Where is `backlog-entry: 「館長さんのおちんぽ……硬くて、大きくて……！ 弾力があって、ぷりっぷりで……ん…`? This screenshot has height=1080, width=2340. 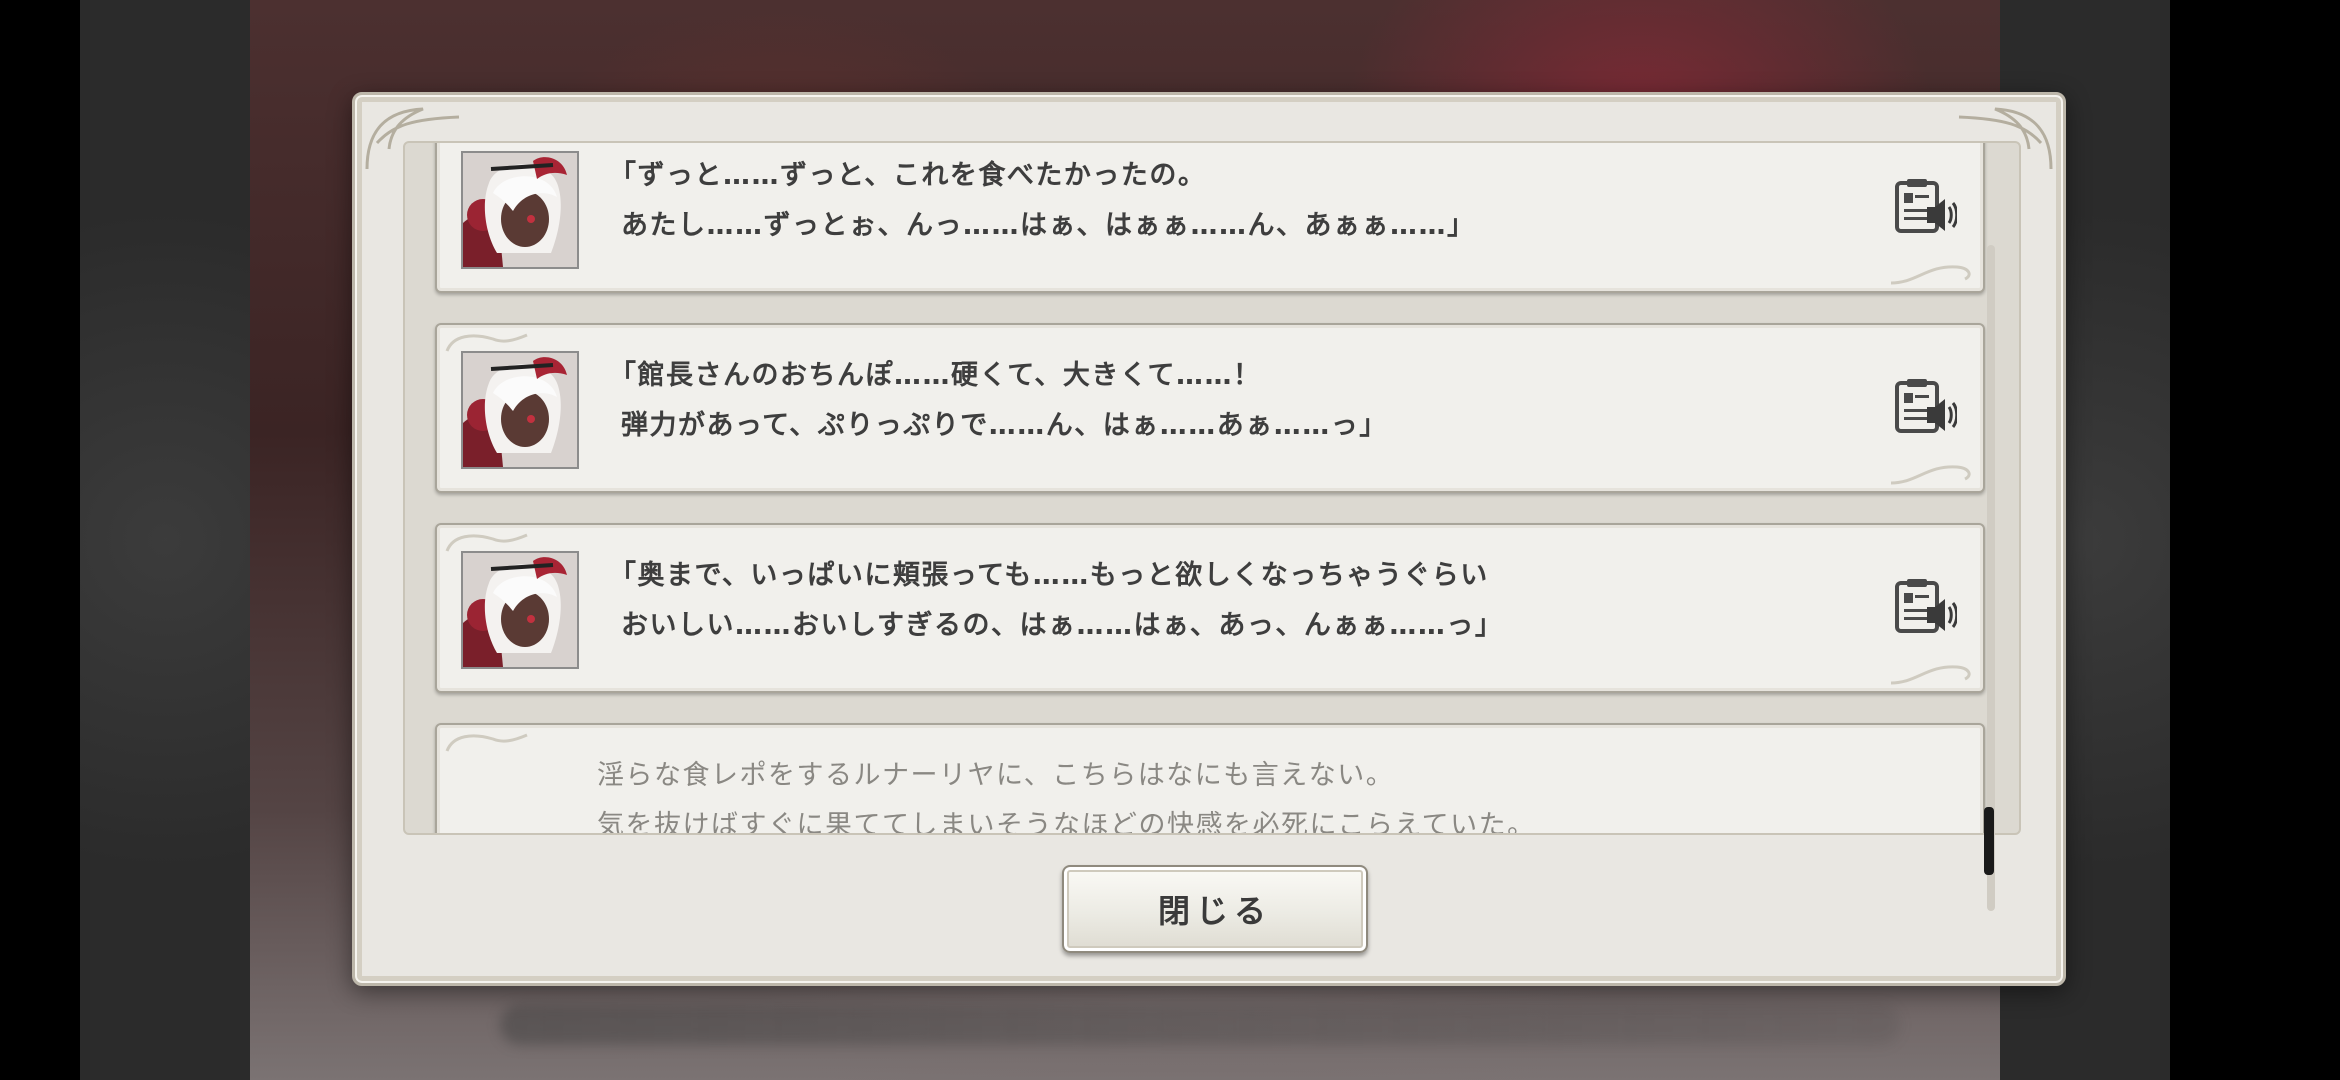 backlog-entry: 「館長さんのおちんぽ……硬くて、大きくて……！ 弾力があって、ぷりっぷりで……ん… is located at coordinates (1210, 408).